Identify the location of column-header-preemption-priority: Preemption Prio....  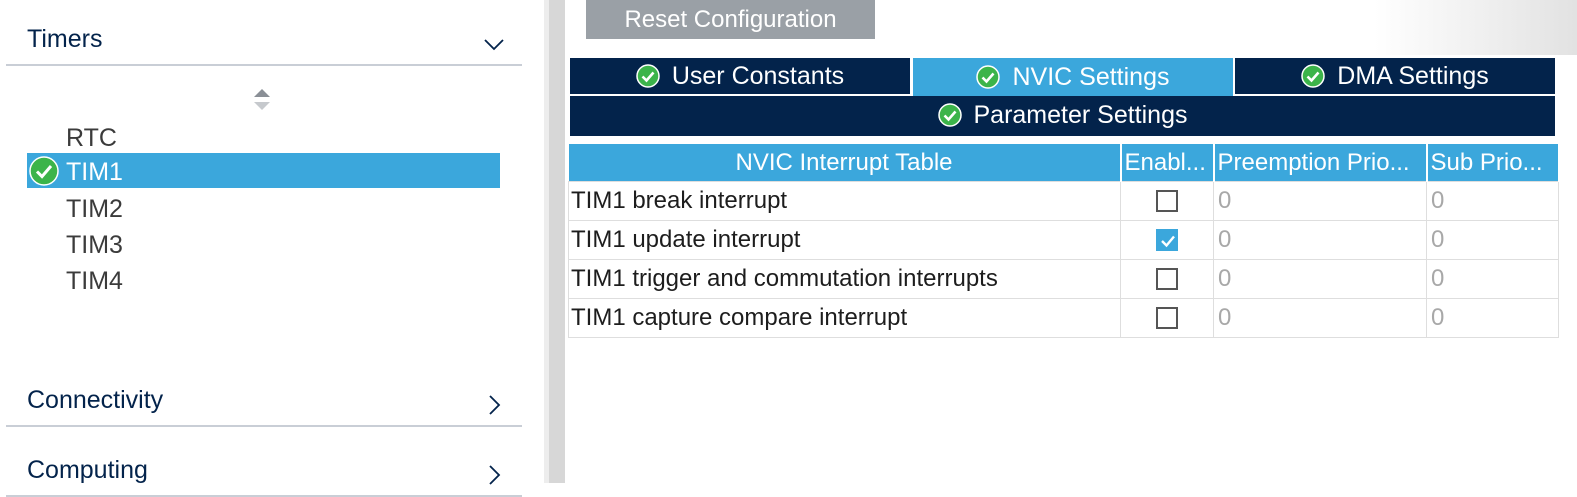
(1320, 163).